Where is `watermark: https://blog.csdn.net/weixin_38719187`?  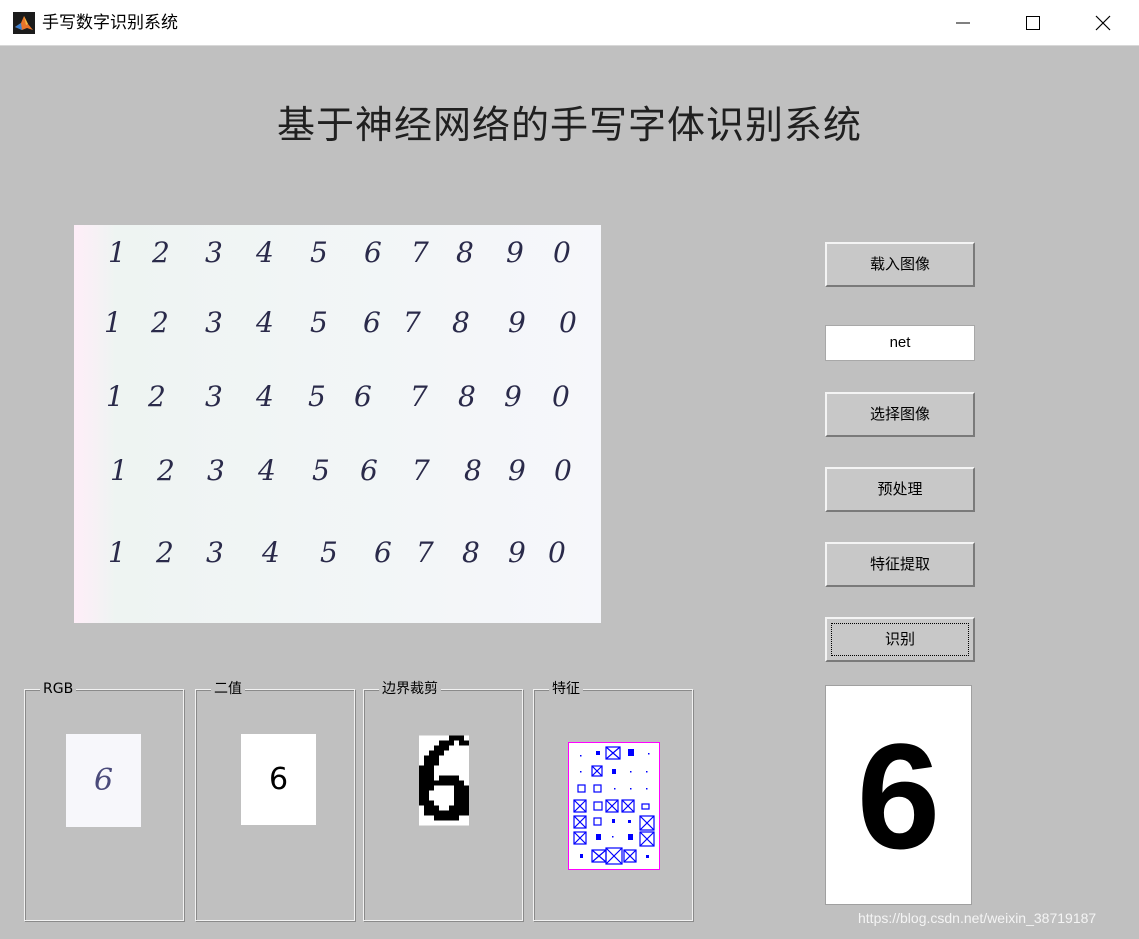
watermark: https://blog.csdn.net/weixin_38719187 is located at coordinates (977, 918).